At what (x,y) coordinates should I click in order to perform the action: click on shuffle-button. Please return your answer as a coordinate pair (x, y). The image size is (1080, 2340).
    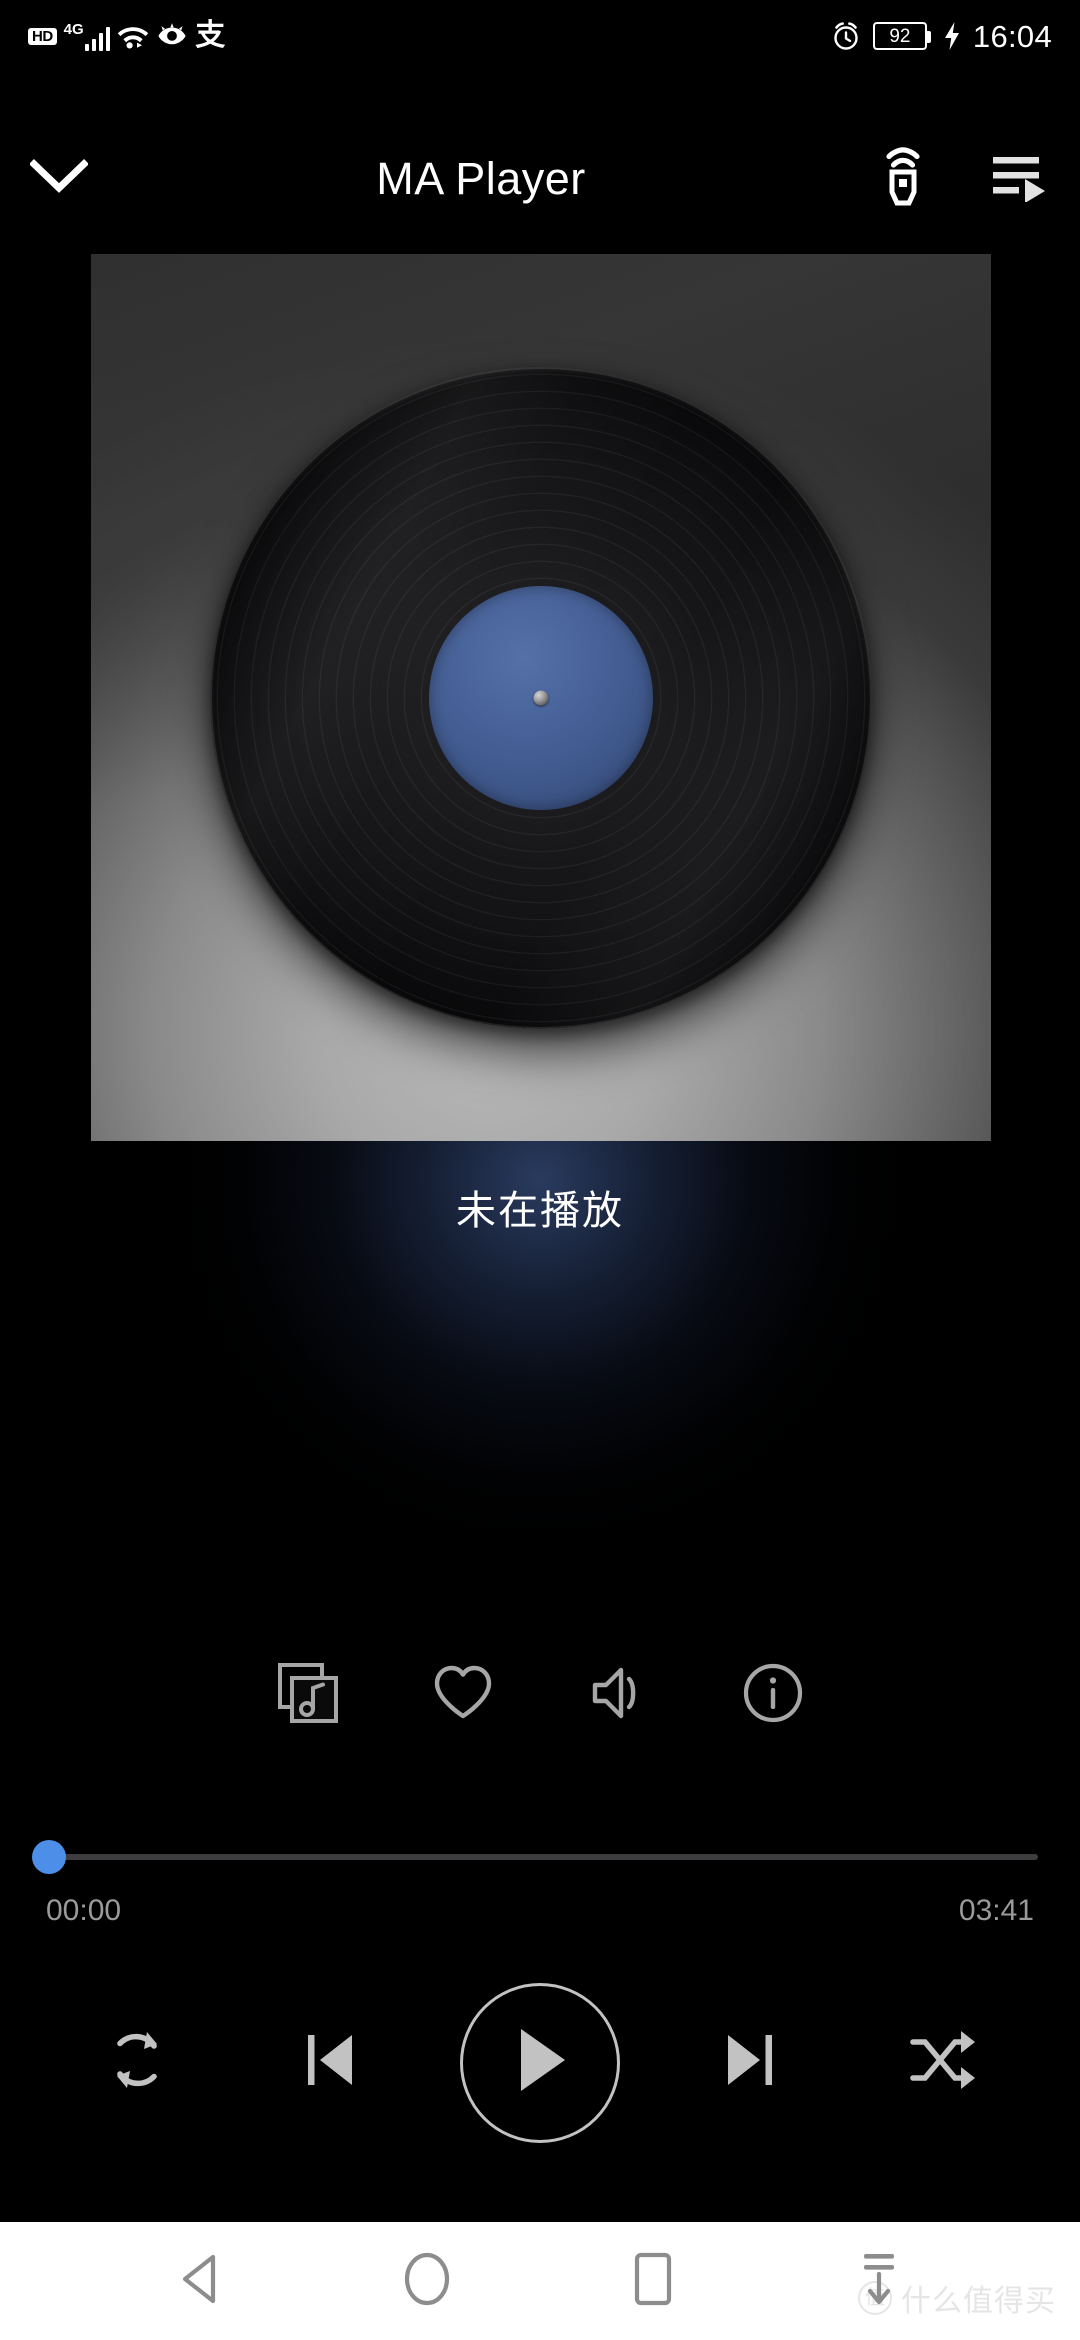
    Looking at the image, I should click on (943, 2063).